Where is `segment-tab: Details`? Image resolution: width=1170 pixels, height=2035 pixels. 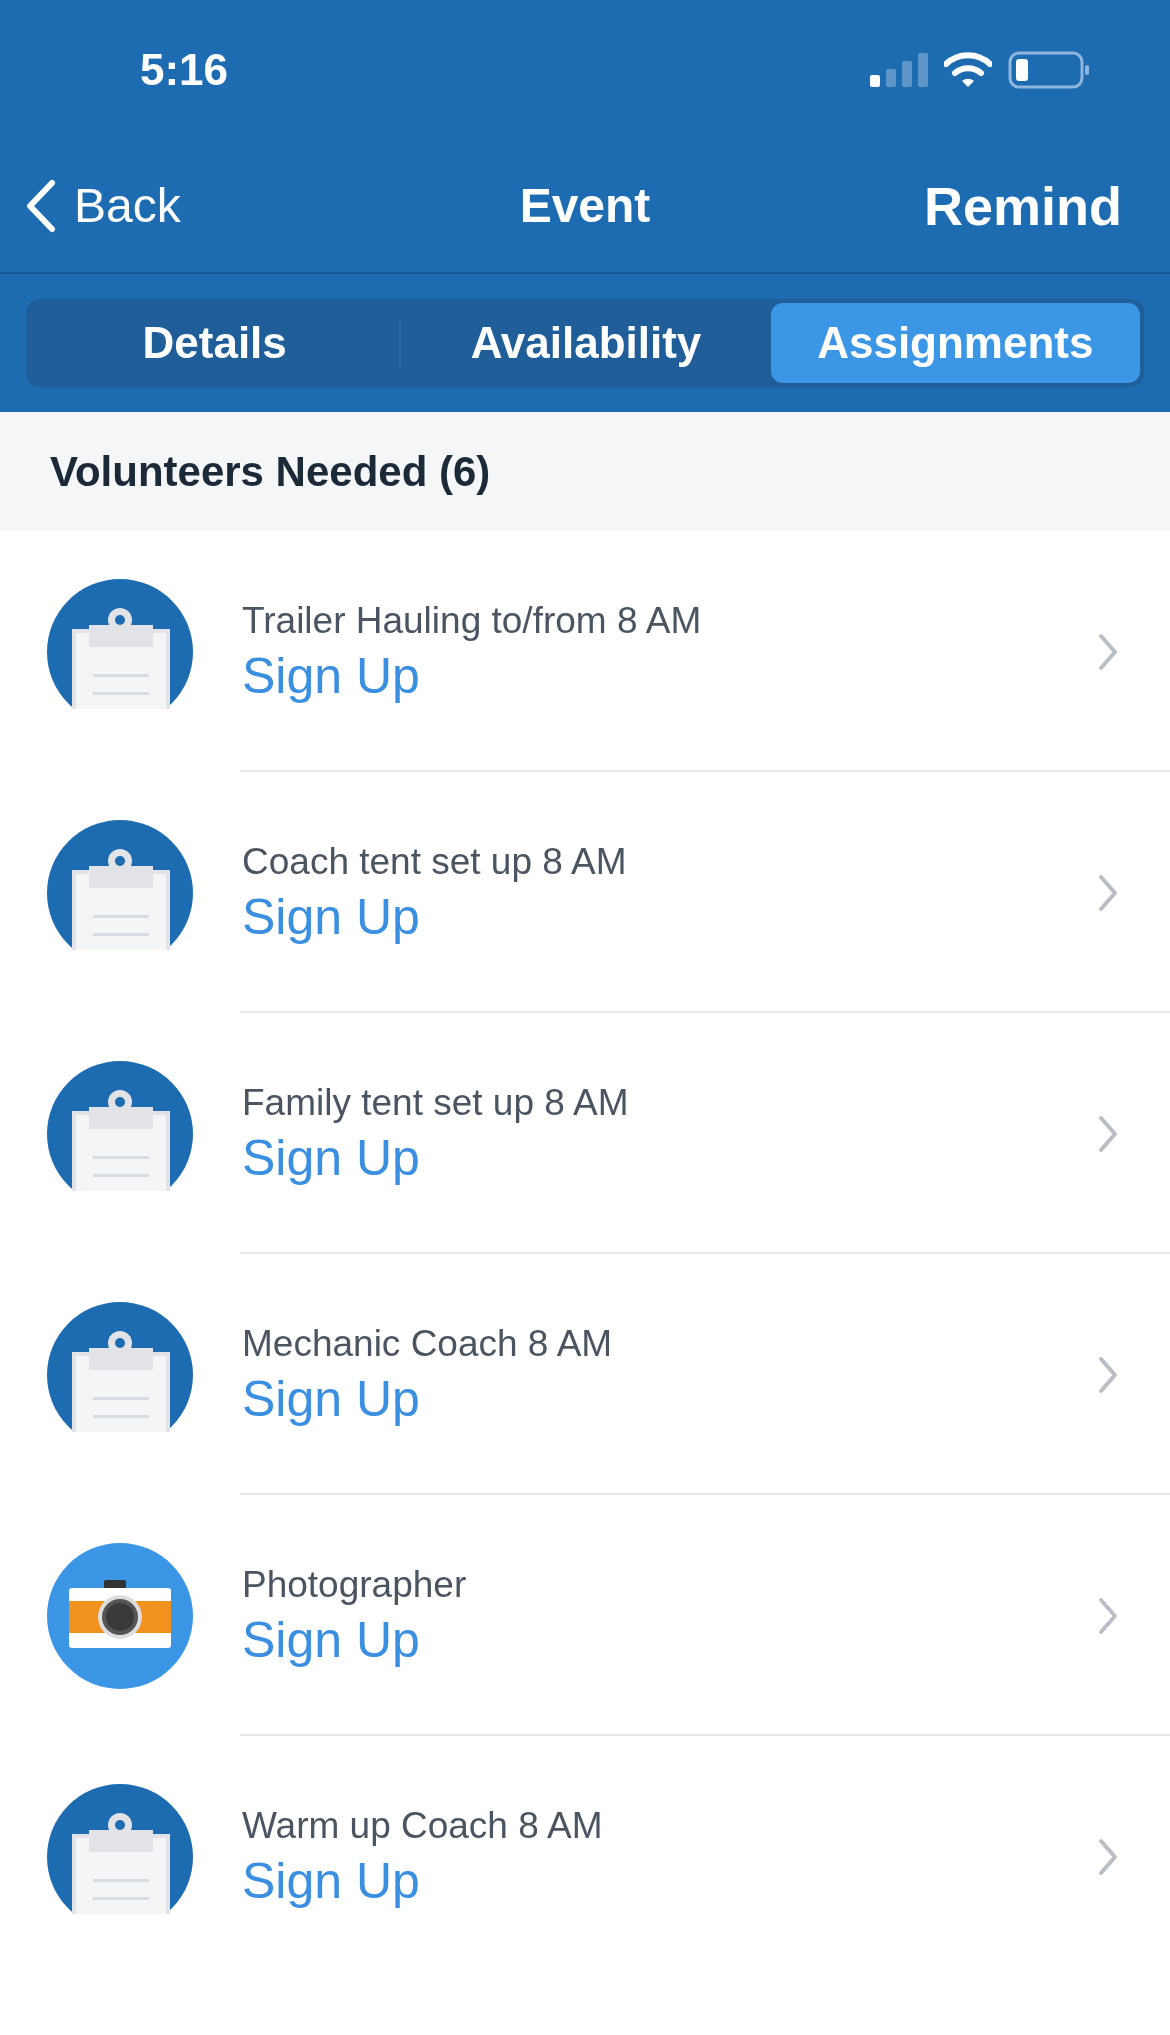
segment-tab: Details is located at coordinates (215, 343).